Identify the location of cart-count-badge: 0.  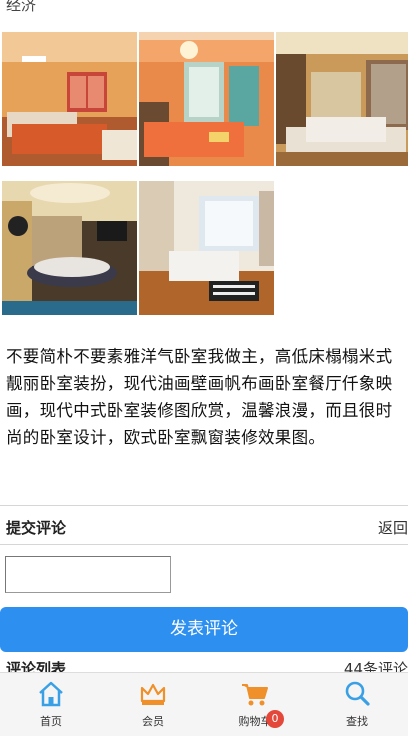
(275, 719).